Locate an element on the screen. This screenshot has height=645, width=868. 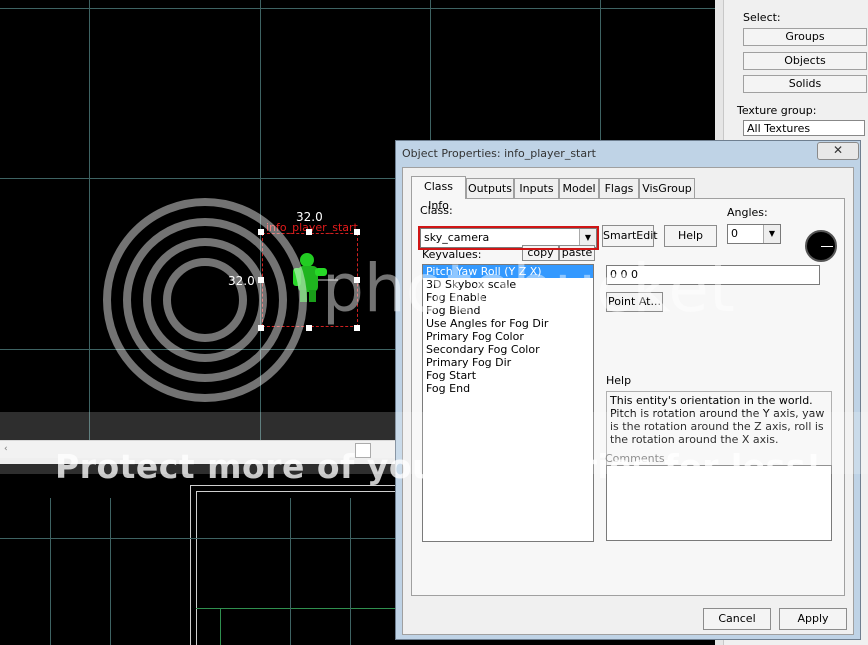
list-item: Use Angles for Fog Dir is located at coordinates (508, 323).